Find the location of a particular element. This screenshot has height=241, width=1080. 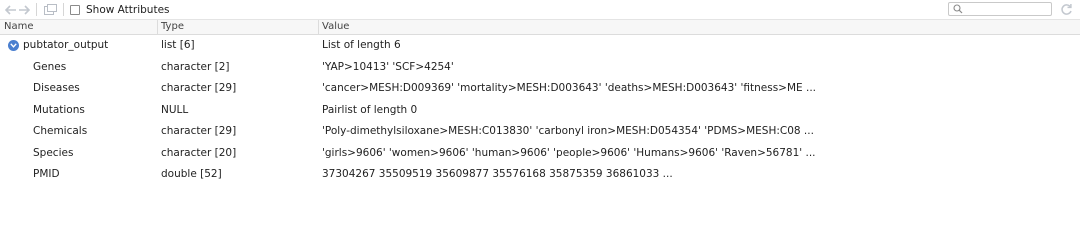

column-header-row: Name Type Value is located at coordinates (540, 27).